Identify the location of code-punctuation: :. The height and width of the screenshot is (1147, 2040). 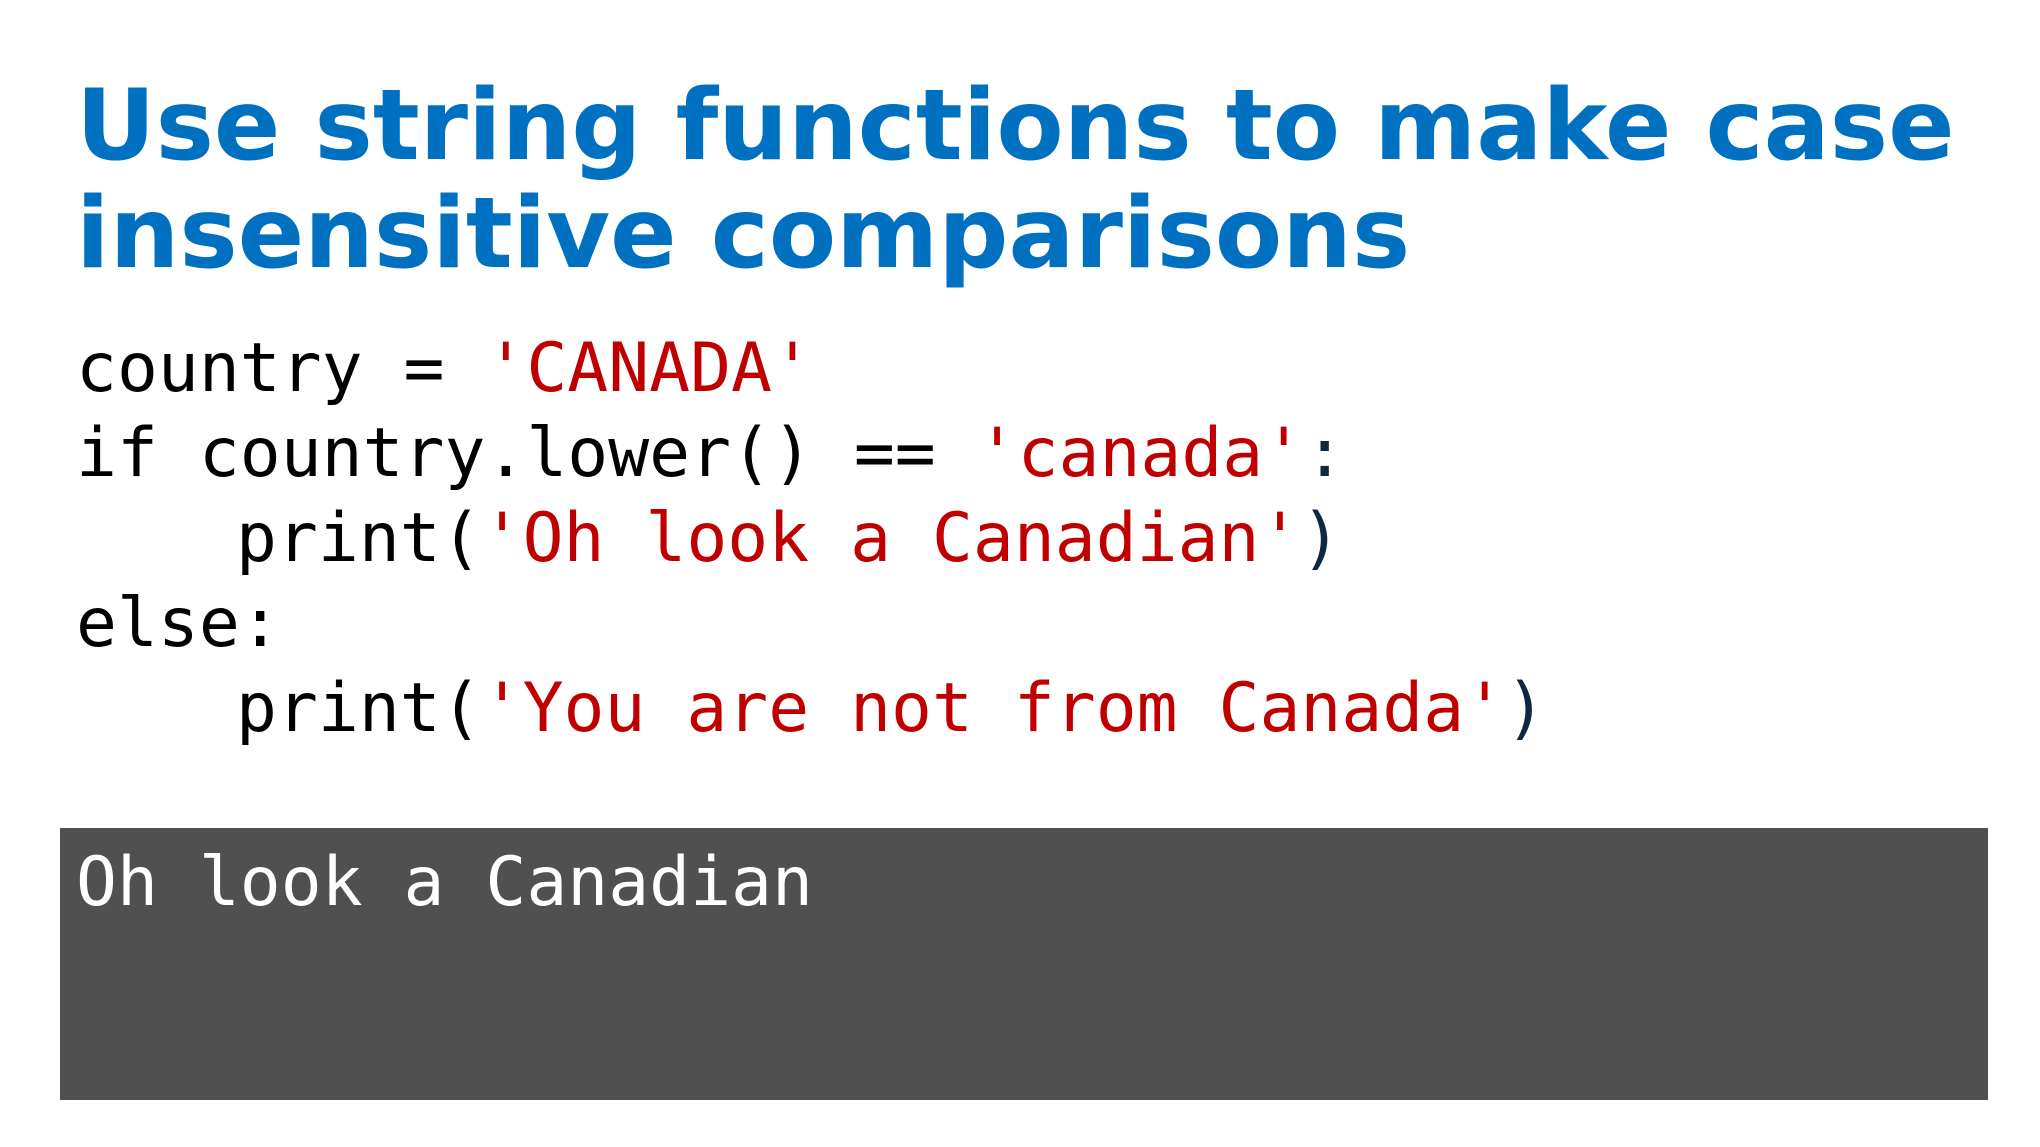
(1325, 453).